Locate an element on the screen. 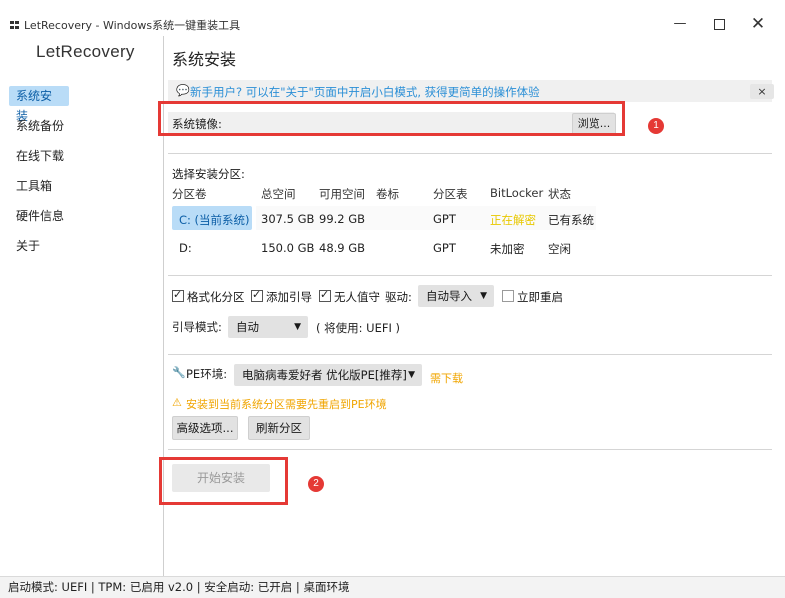 Image resolution: width=785 pixels, height=598 pixels. maximize-button is located at coordinates (719, 24).